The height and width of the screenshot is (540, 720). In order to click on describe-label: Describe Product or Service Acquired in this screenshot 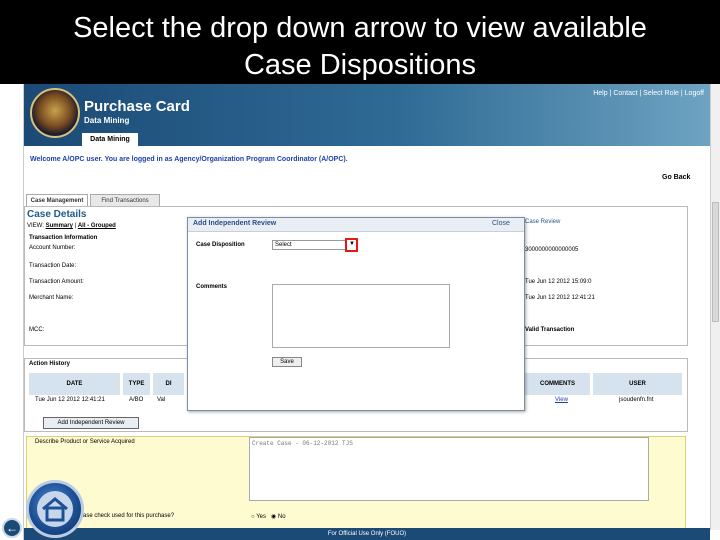, I will do `click(85, 442)`.